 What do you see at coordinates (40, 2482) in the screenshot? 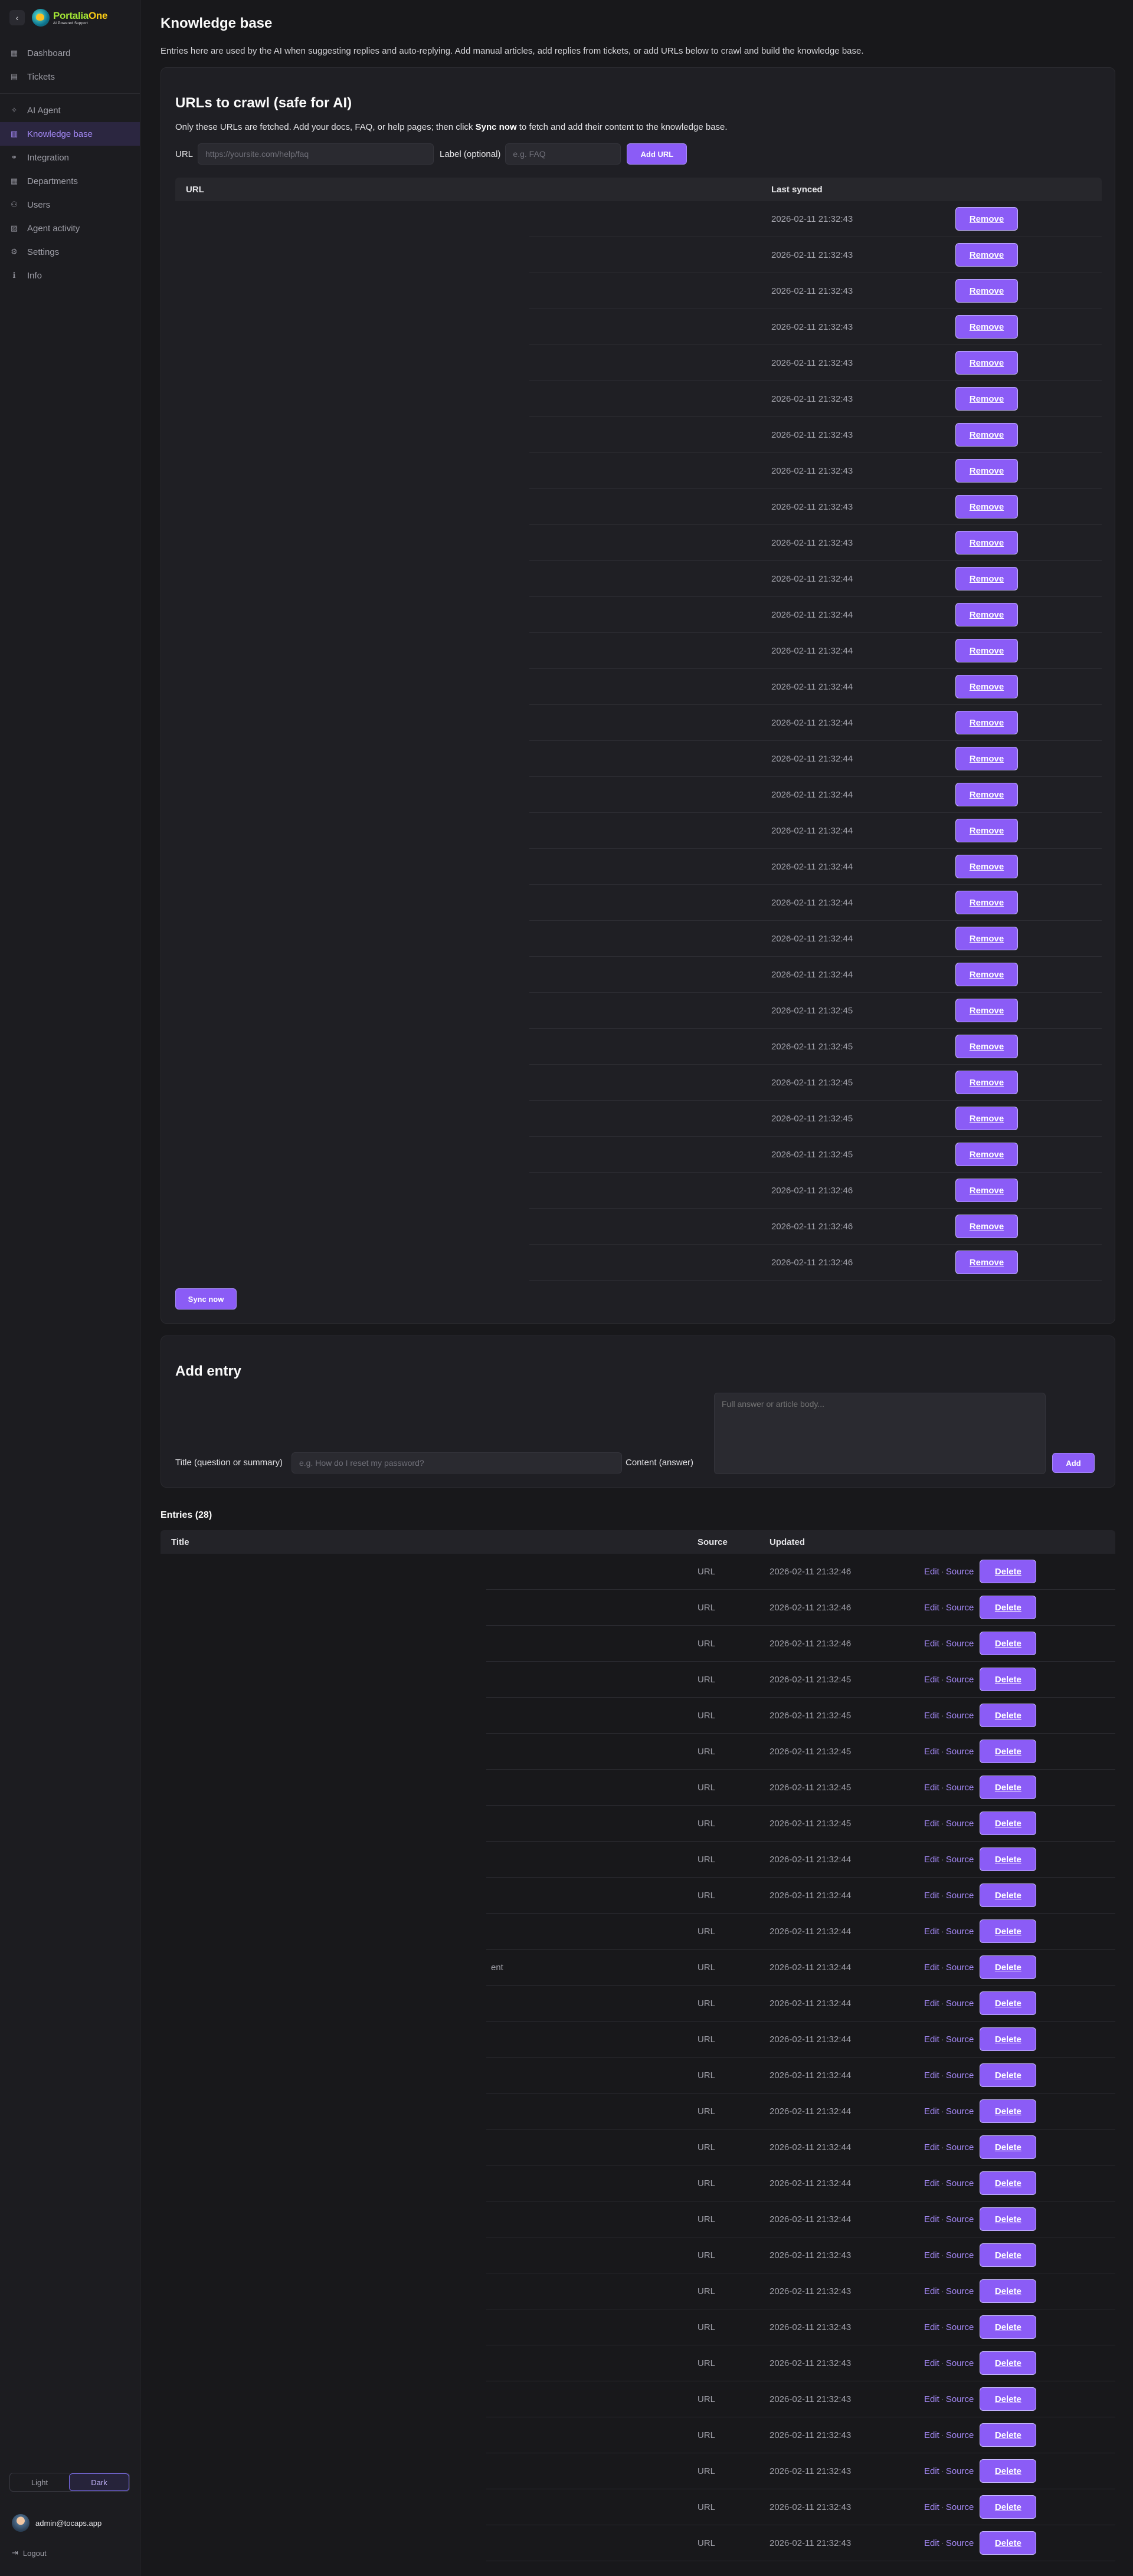
I see `theme-light-option: Light` at bounding box center [40, 2482].